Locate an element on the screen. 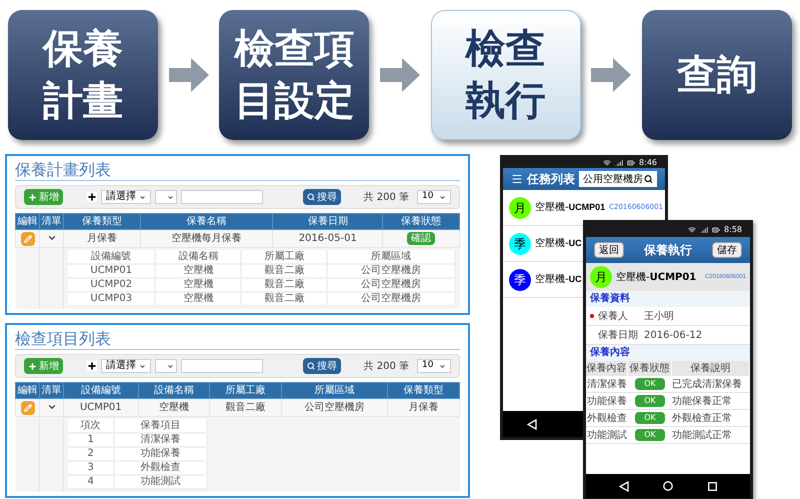 Image resolution: width=800 pixels, height=499 pixels. column-header: 保養內容 is located at coordinates (607, 368).